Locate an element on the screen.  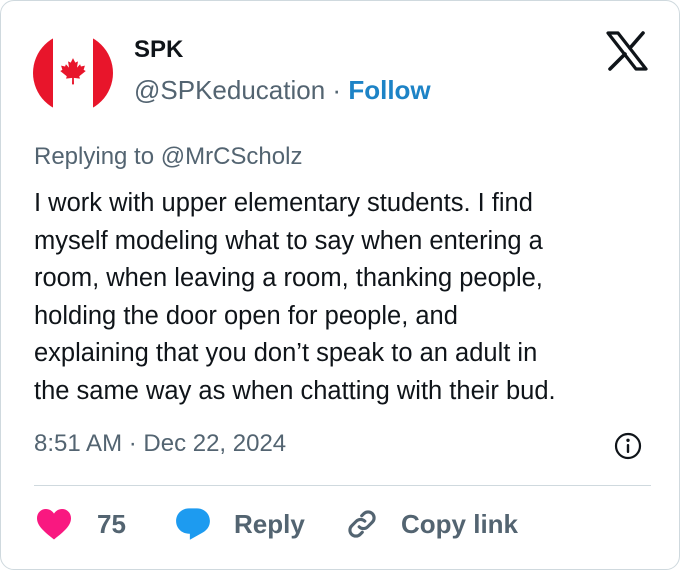
link-icon is located at coordinates (362, 524).